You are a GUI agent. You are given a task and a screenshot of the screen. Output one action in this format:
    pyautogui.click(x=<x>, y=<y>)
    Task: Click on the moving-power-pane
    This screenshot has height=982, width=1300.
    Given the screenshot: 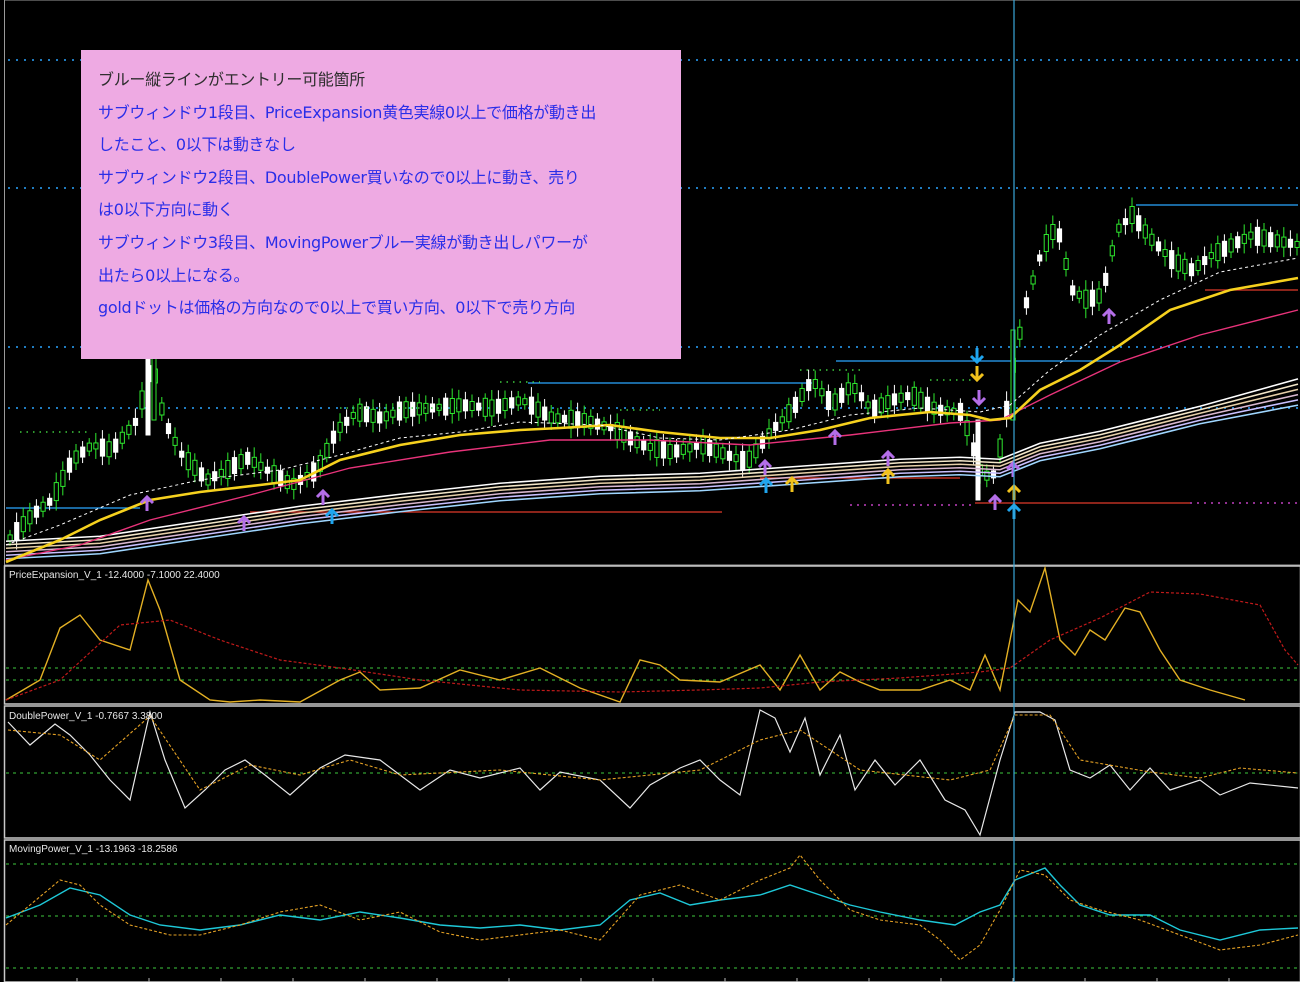 What is the action you would take?
    pyautogui.click(x=651, y=910)
    